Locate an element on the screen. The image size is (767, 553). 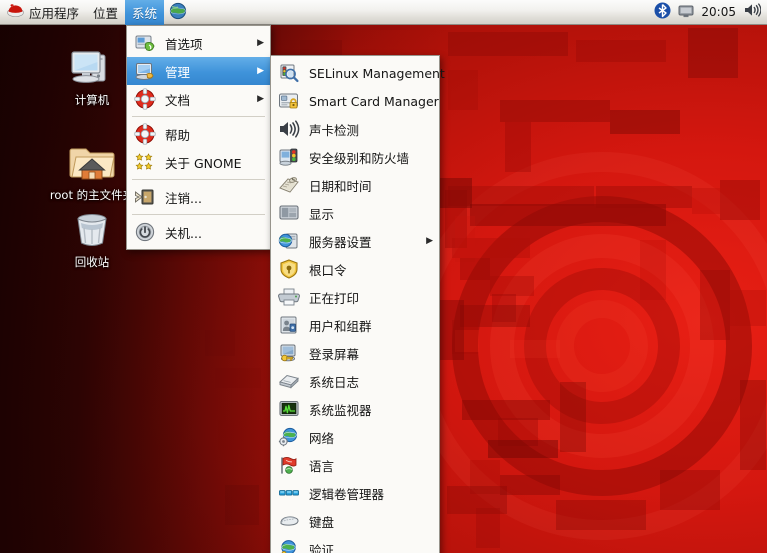
panel-menu-label: 位置 is located at coordinates (106, 13).